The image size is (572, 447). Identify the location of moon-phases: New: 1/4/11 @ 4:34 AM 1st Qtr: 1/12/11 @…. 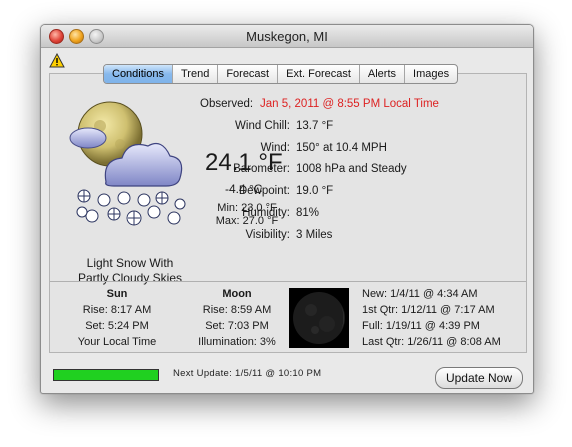
(431, 318).